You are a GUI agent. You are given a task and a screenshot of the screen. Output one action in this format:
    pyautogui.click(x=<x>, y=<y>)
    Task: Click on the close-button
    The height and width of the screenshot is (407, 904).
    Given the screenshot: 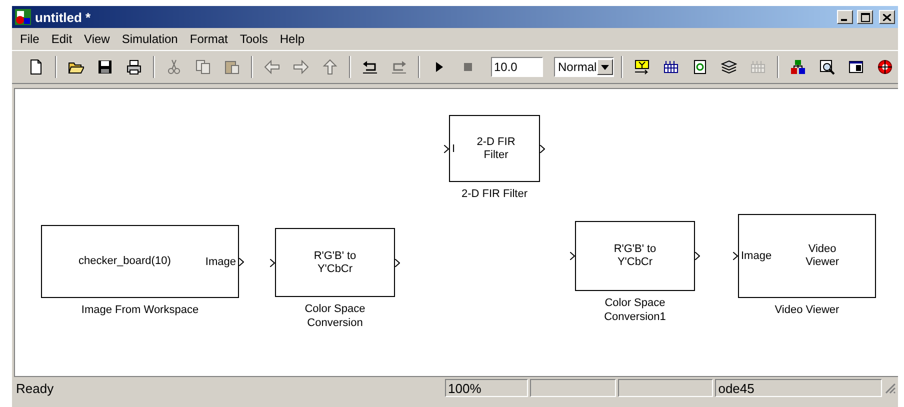 What is the action you would take?
    pyautogui.click(x=887, y=17)
    